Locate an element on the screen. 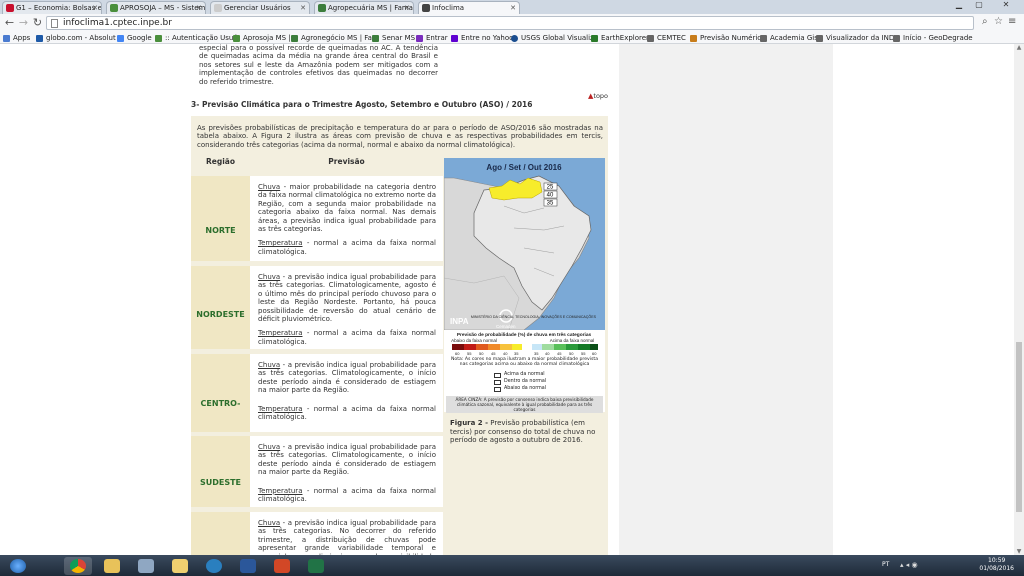 Image resolution: width=1024 pixels, height=576 pixels. yahoo-icon is located at coordinates (454, 38).